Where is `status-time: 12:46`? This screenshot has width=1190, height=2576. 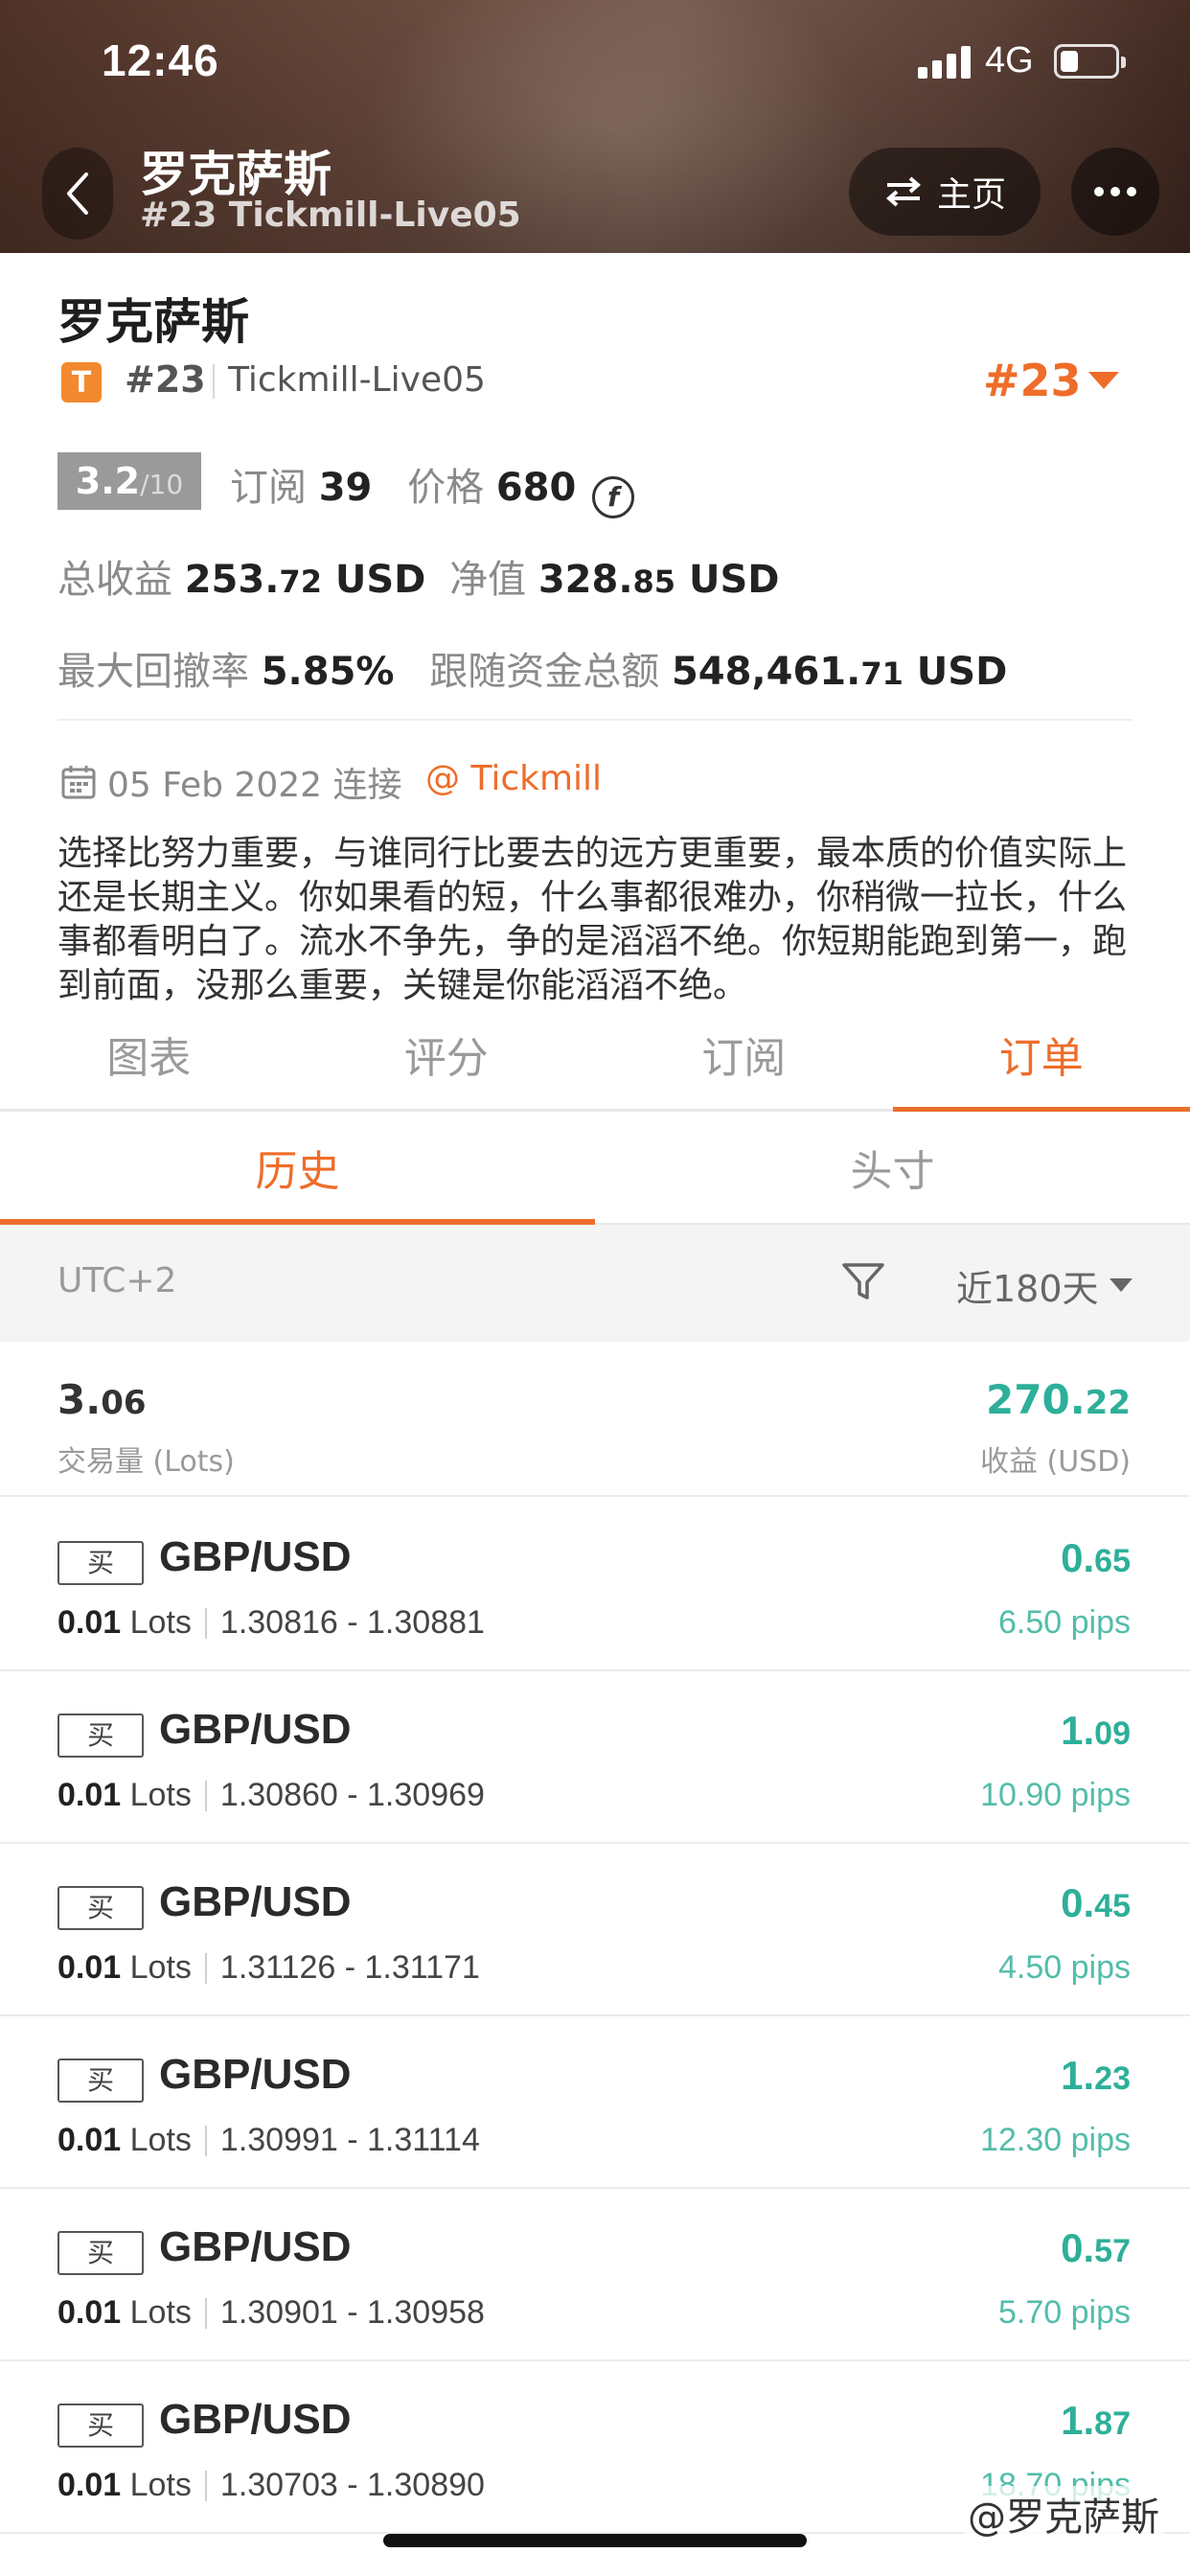 status-time: 12:46 is located at coordinates (160, 60).